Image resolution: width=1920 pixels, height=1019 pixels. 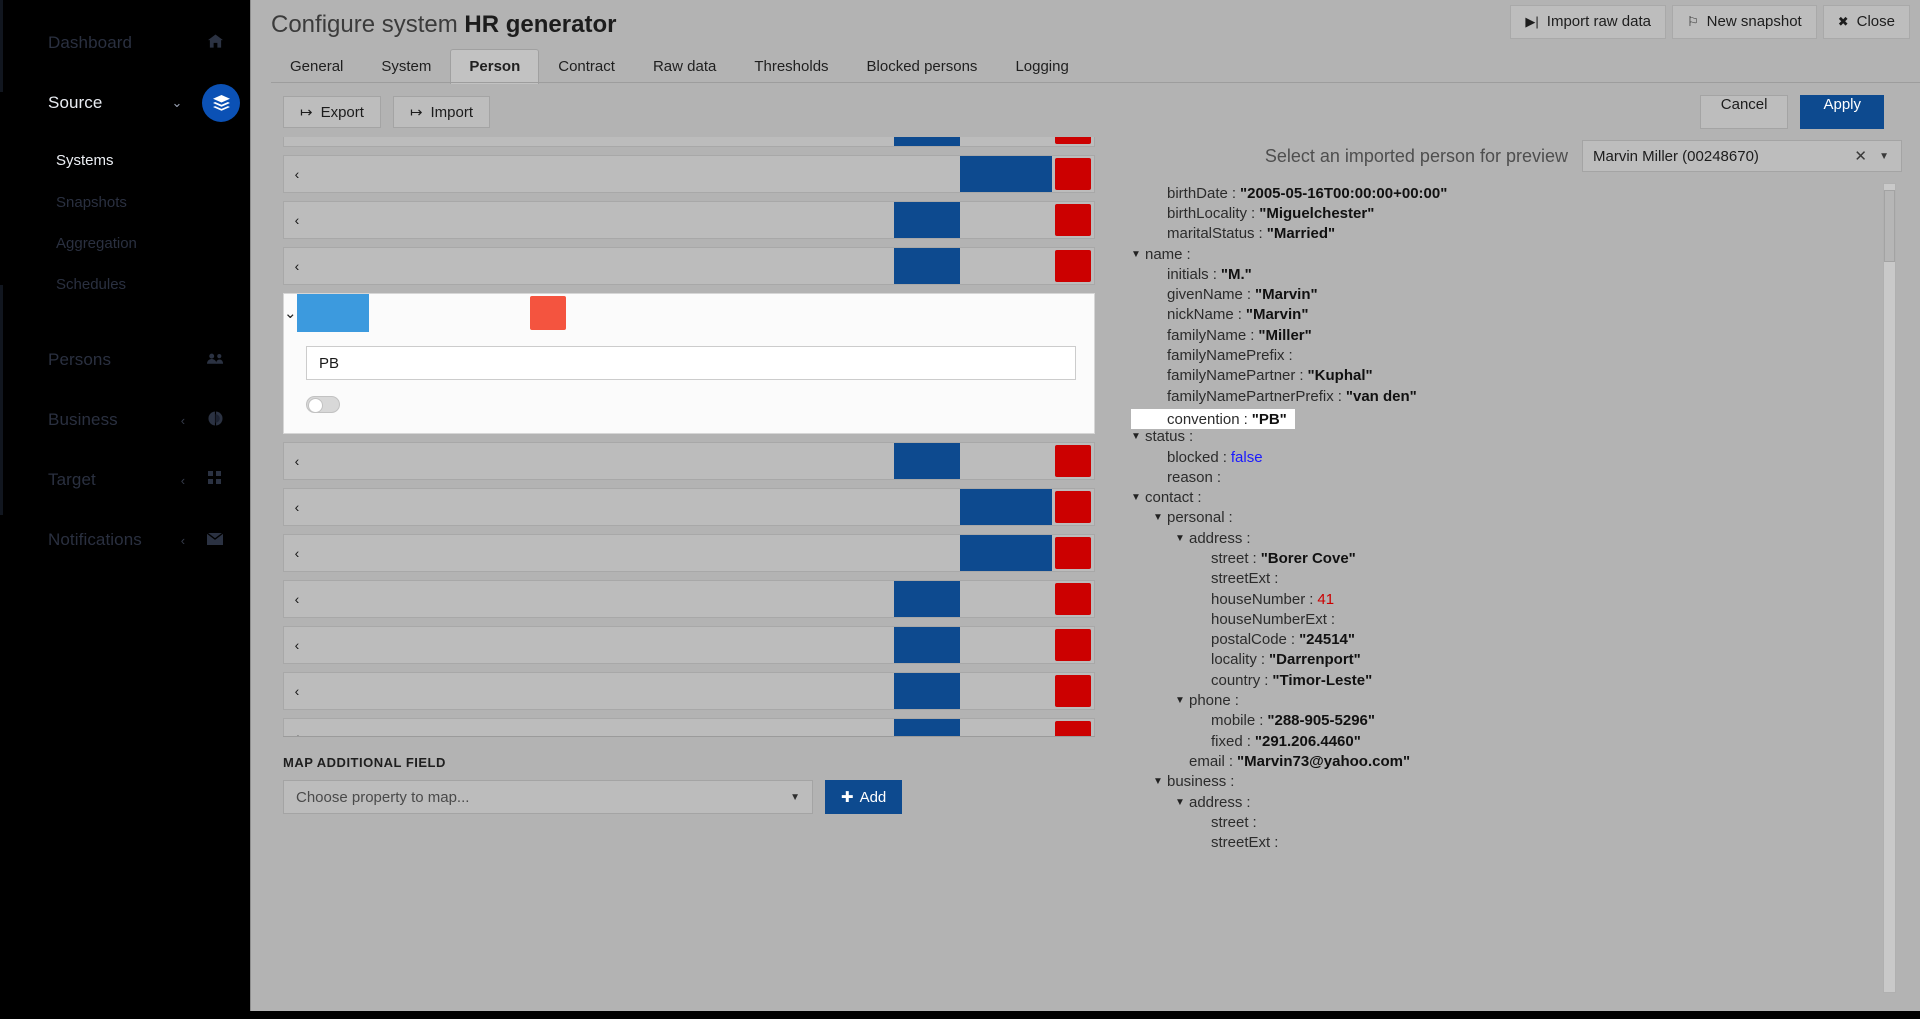 I want to click on json-line: birthLocality: "Miguelchester", so click(x=1516, y=213).